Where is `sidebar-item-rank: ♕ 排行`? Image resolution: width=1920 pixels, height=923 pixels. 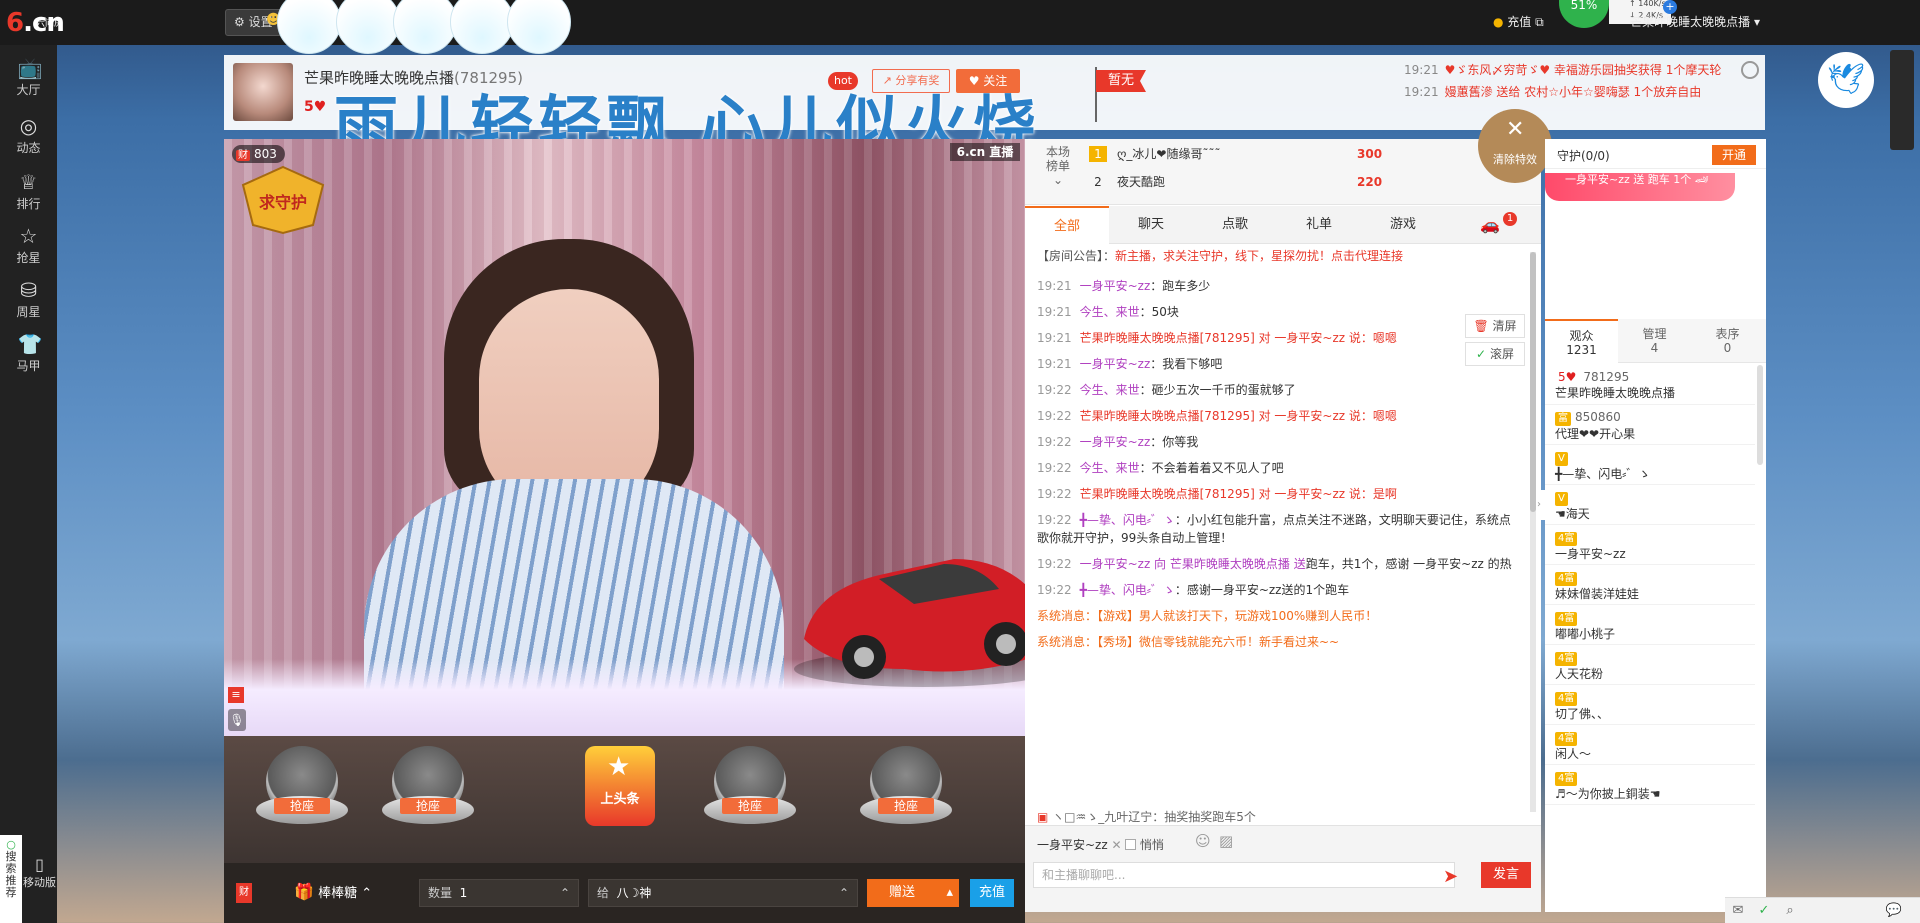 sidebar-item-rank: ♕ 排行 is located at coordinates (28, 194).